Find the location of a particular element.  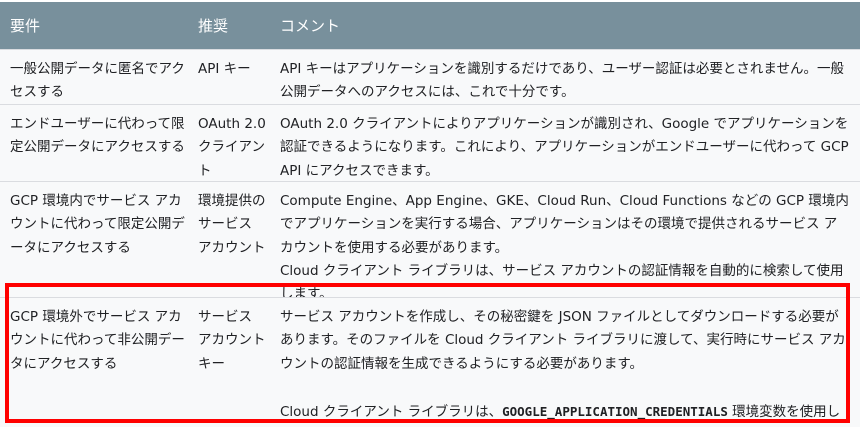

requirement-cell: 一般公開データに匿名でアクセスする is located at coordinates (97, 81).